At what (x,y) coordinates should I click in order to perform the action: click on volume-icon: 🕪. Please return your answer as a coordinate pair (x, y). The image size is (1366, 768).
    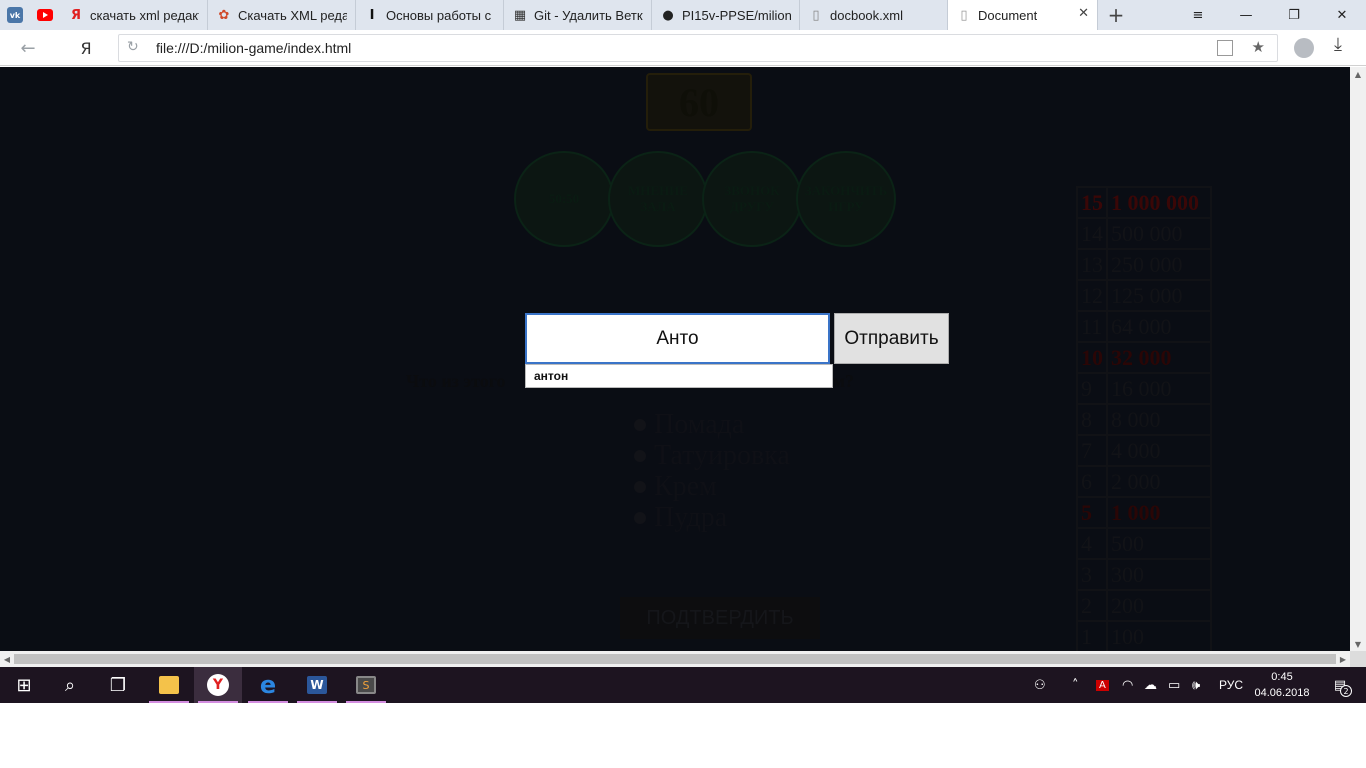
    Looking at the image, I should click on (1196, 685).